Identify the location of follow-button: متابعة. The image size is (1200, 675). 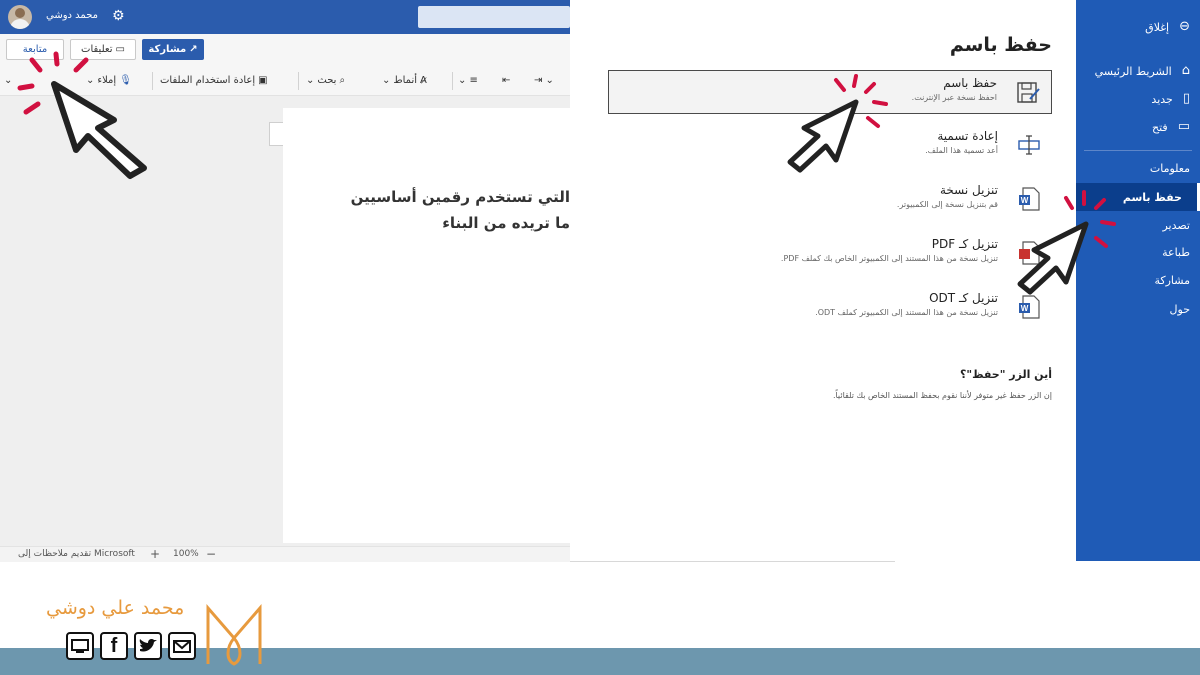
(35, 49).